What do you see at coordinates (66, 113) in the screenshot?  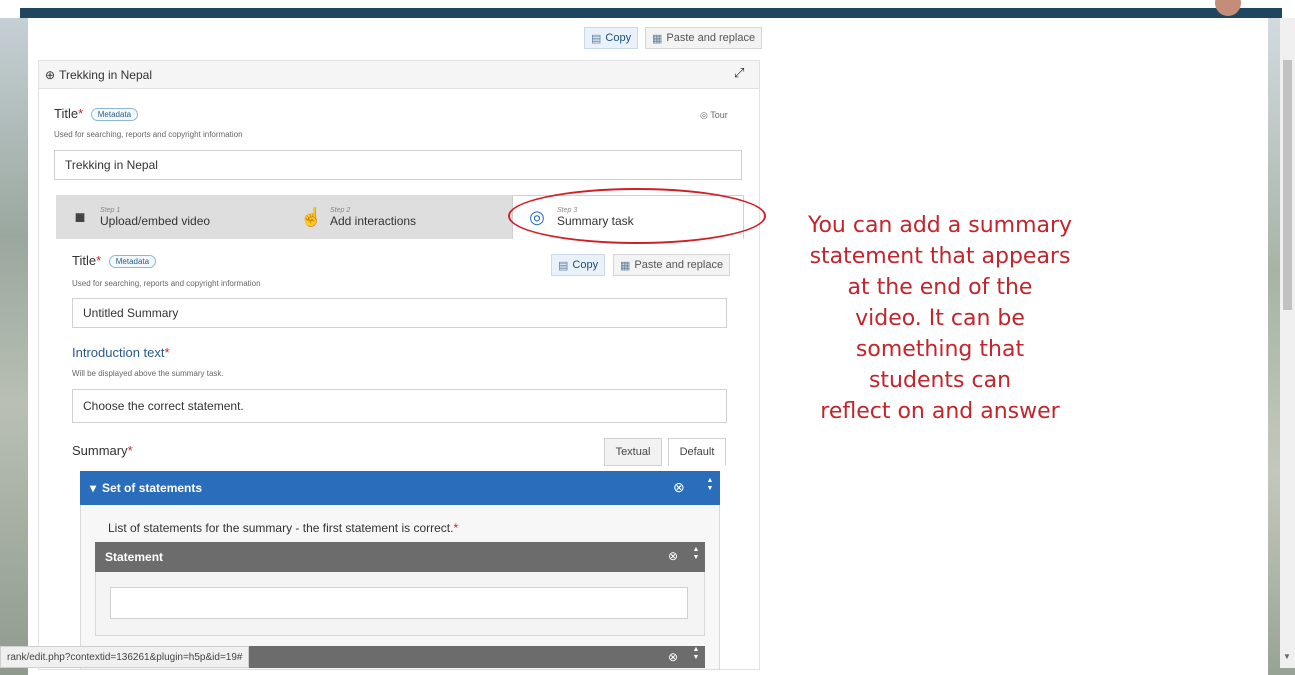 I see `title-label: Title` at bounding box center [66, 113].